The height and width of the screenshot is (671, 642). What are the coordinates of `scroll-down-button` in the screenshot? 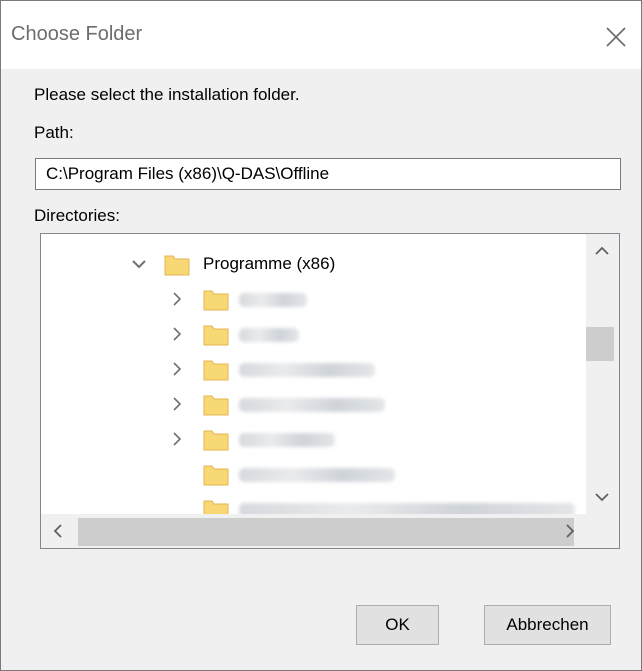 It's located at (602, 497).